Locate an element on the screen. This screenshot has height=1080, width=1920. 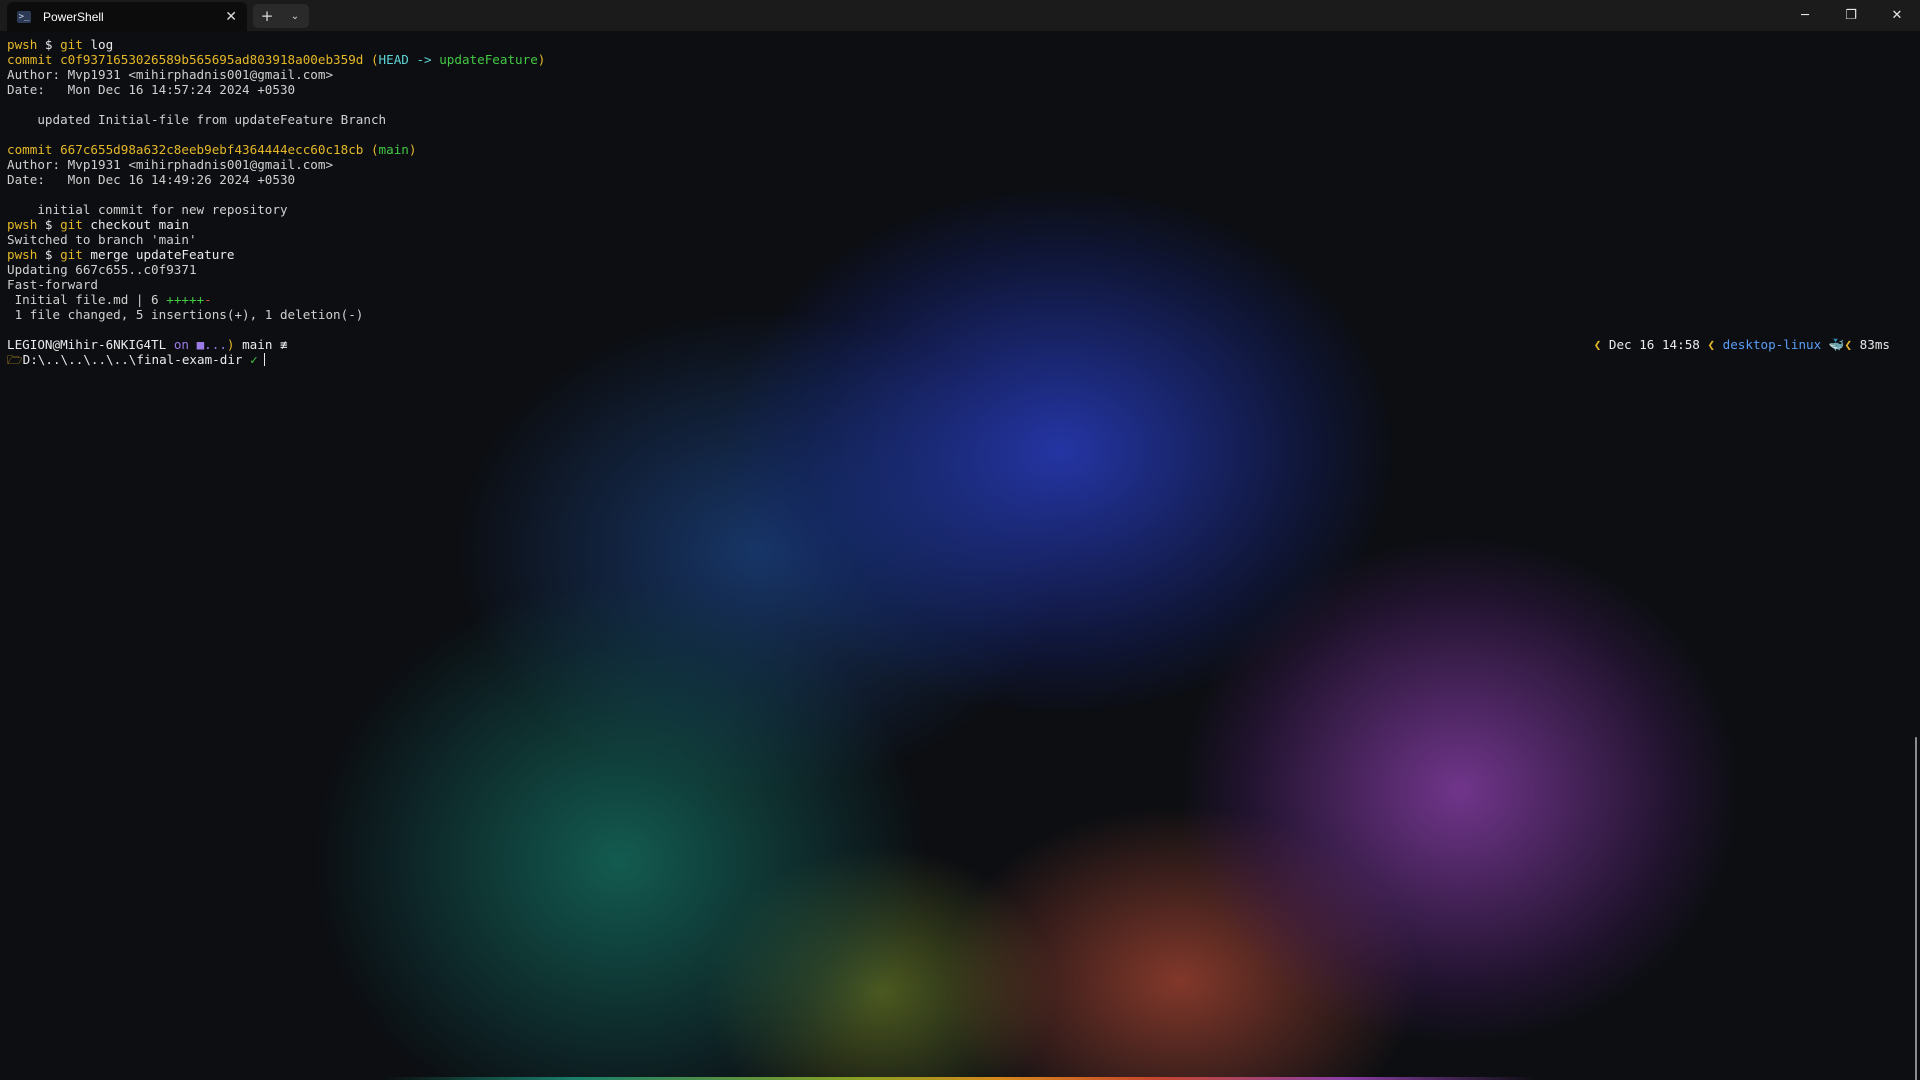
close-tab-icon: ✕ is located at coordinates (231, 16).